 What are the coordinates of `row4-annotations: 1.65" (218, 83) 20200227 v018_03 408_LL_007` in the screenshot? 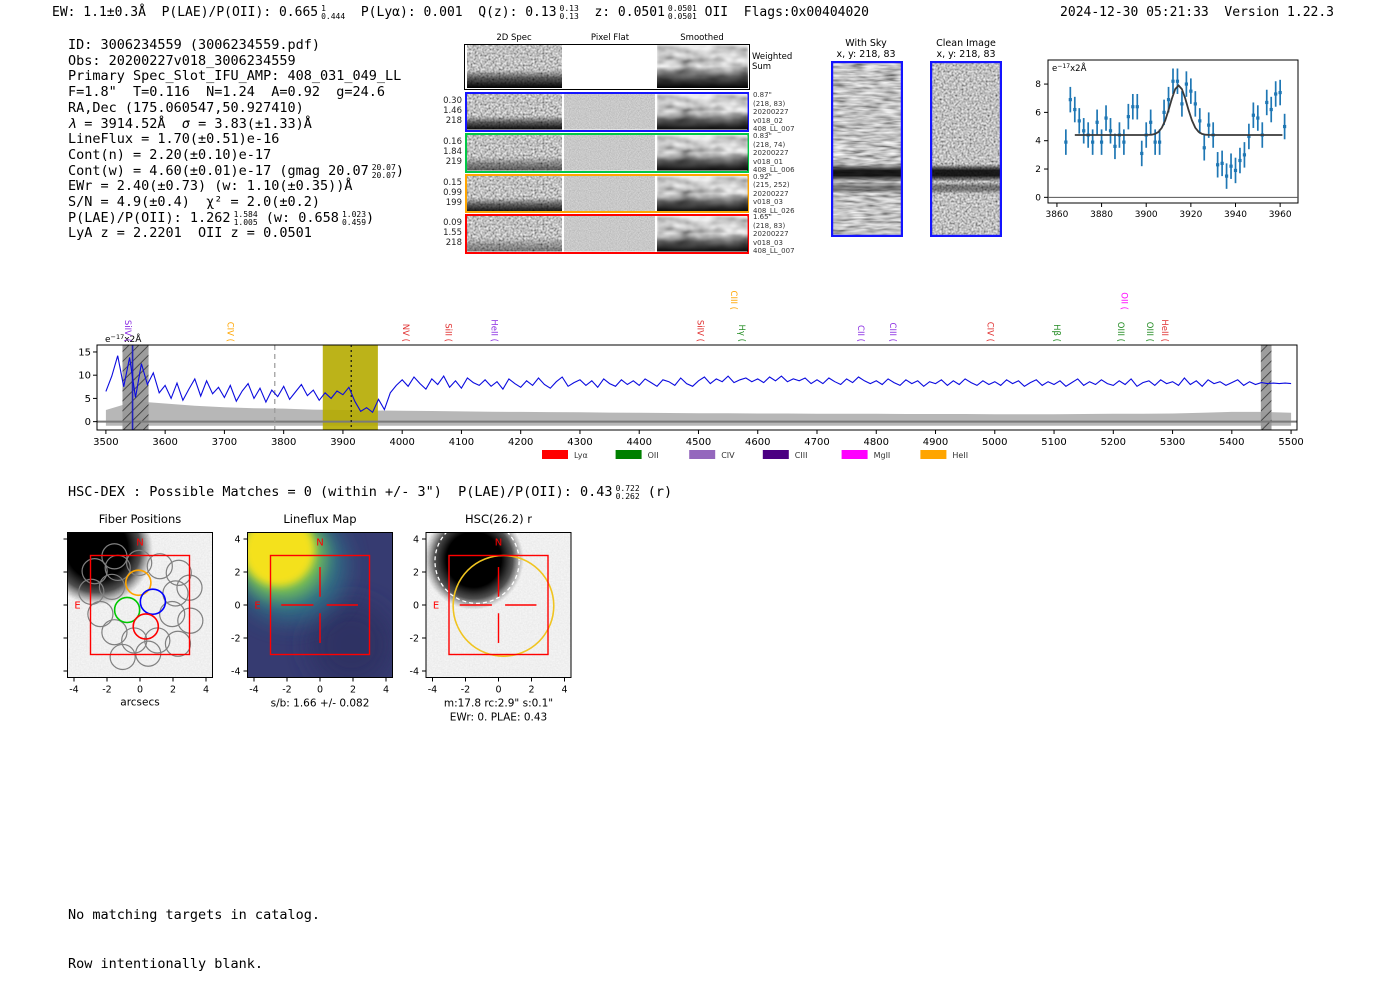 It's located at (774, 234).